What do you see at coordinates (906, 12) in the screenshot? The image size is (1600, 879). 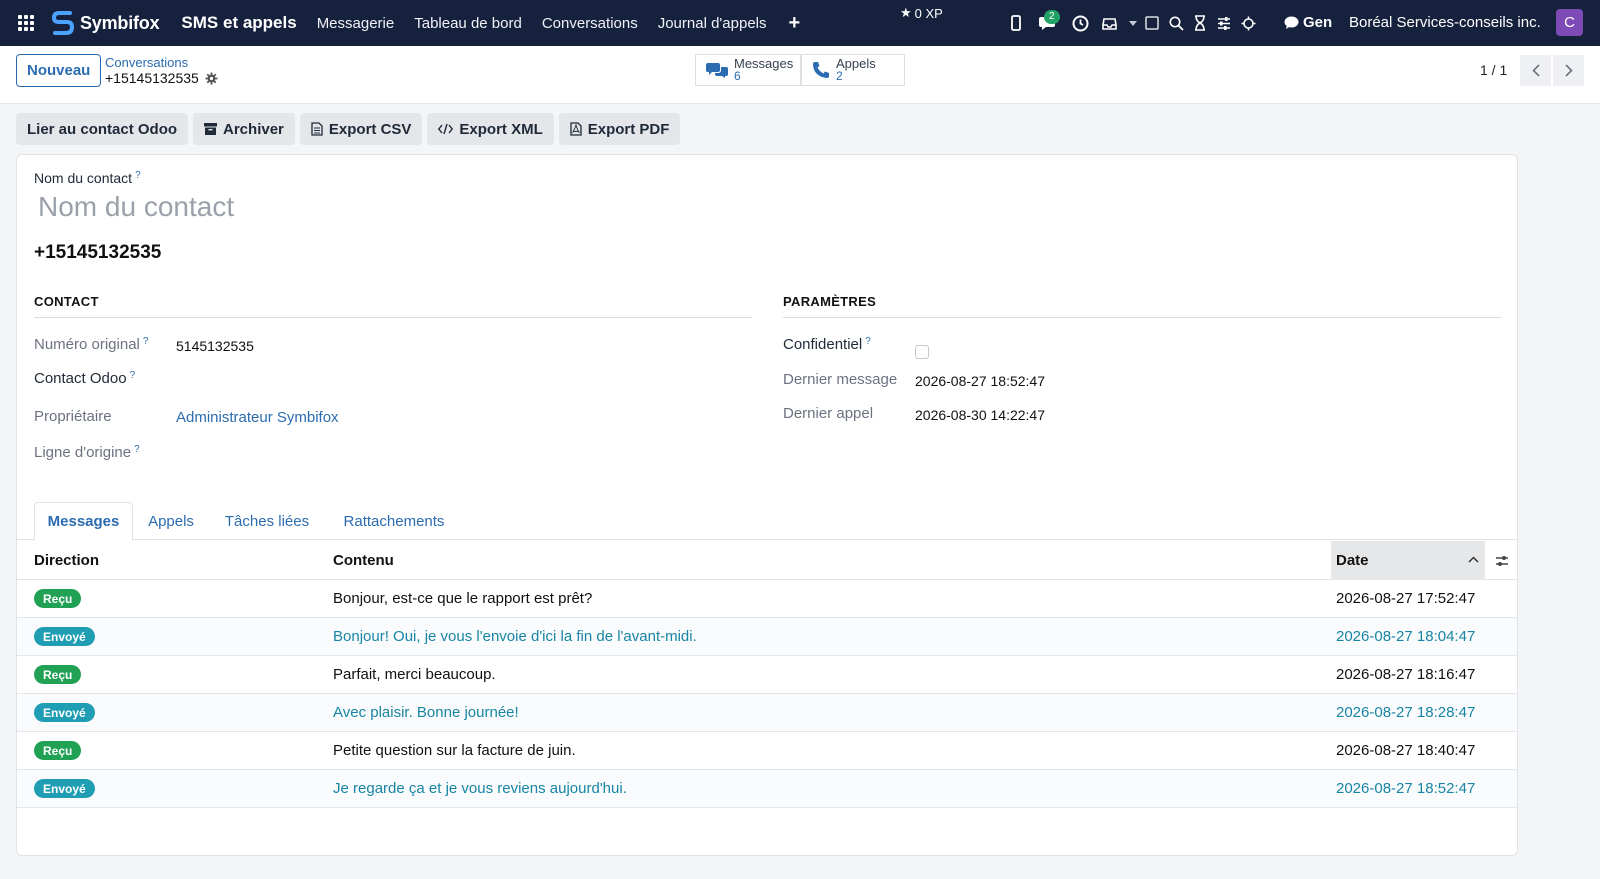 I see `star-icon: ★` at bounding box center [906, 12].